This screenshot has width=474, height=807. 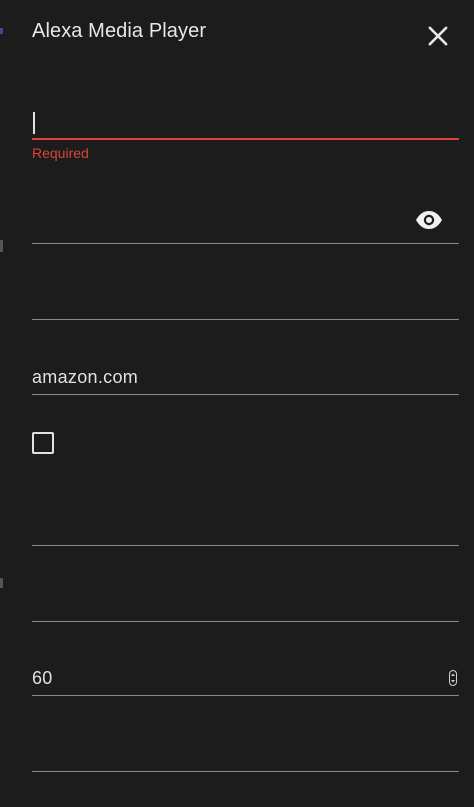 I want to click on url-value: amazon.com, so click(x=85, y=377).